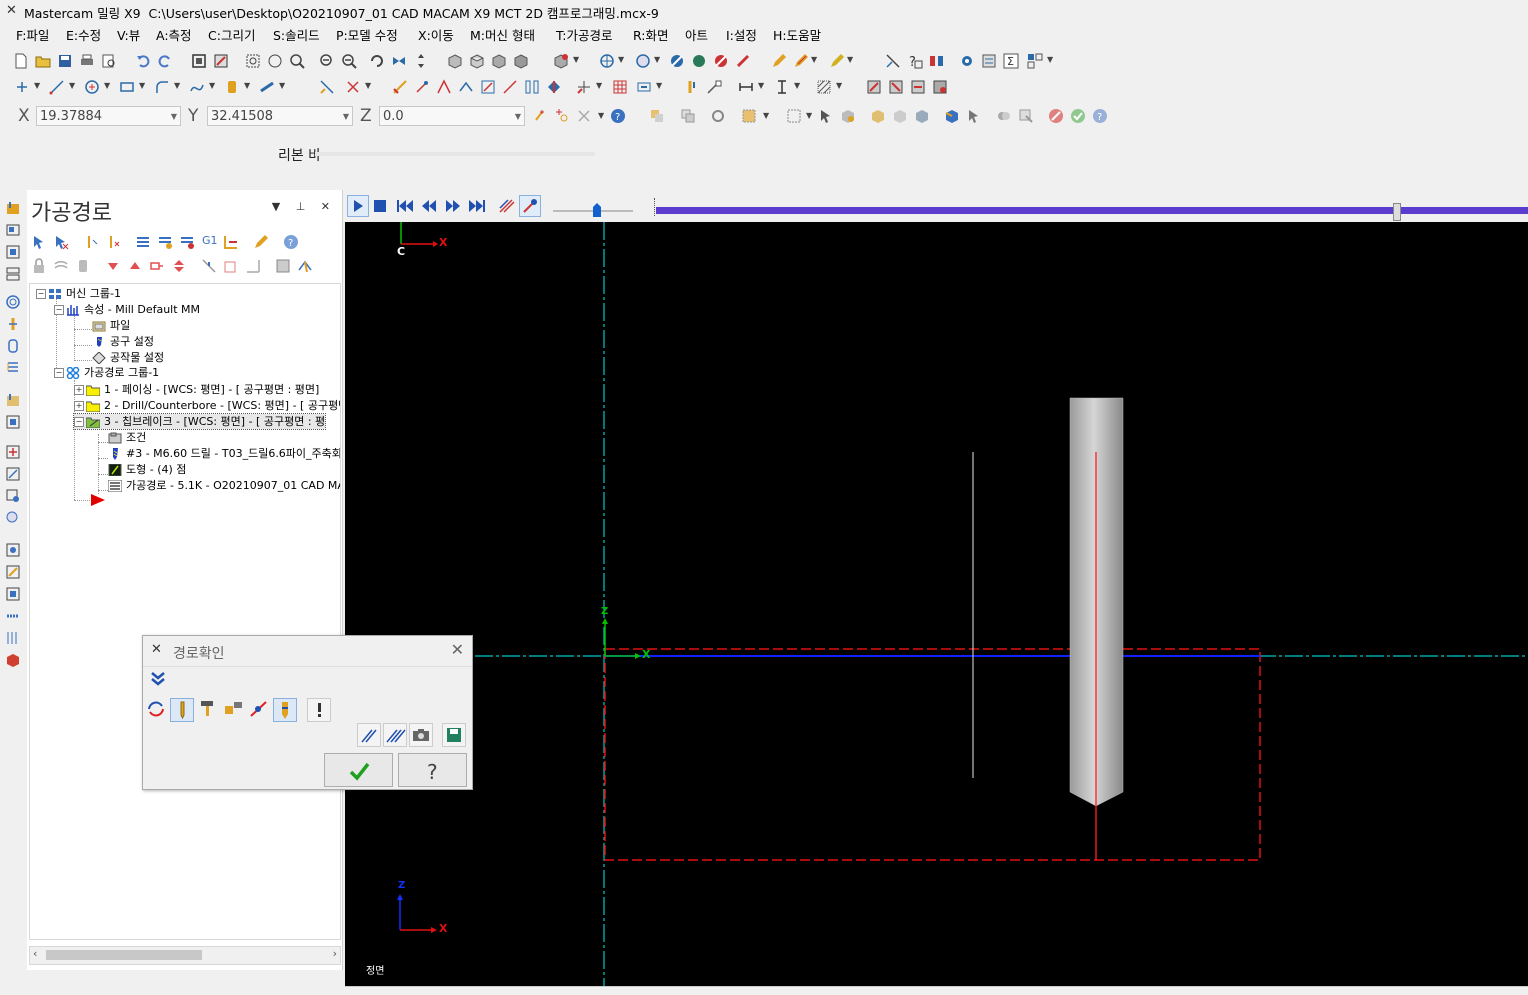 The height and width of the screenshot is (995, 1528). I want to click on insert-arrow-icon, so click(157, 266).